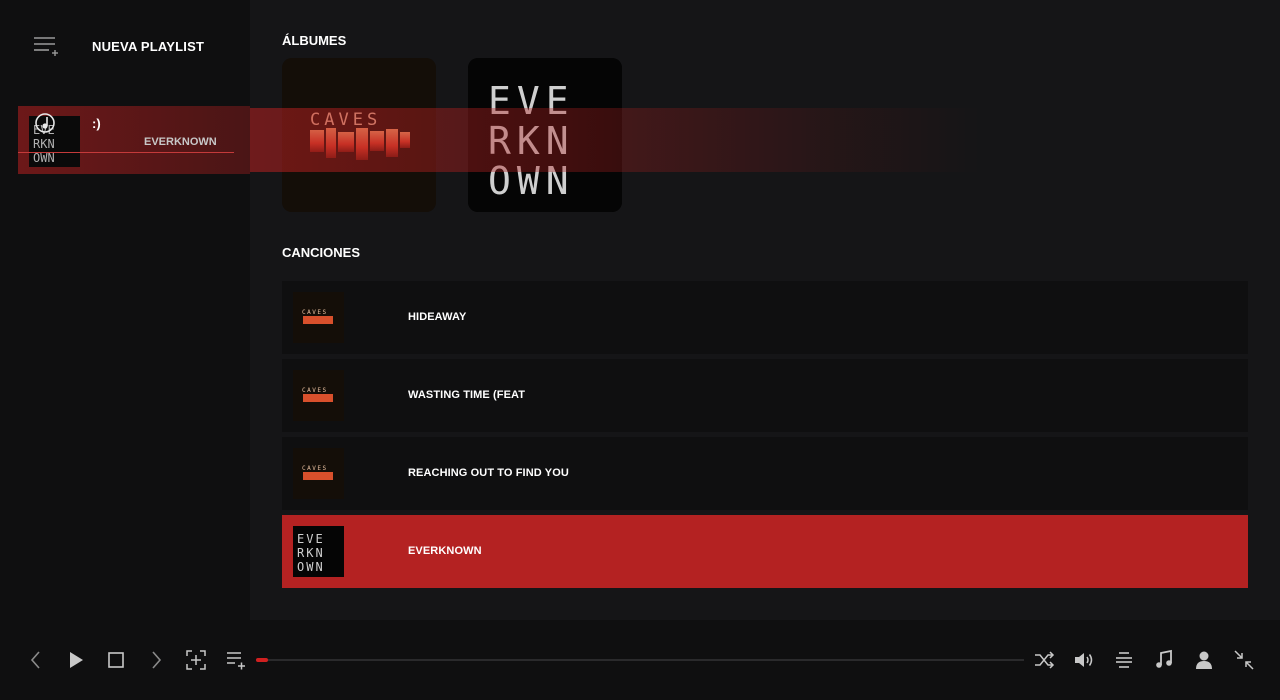 The width and height of the screenshot is (1280, 700). Describe the element at coordinates (1244, 660) in the screenshot. I see `minimize-icon` at that location.